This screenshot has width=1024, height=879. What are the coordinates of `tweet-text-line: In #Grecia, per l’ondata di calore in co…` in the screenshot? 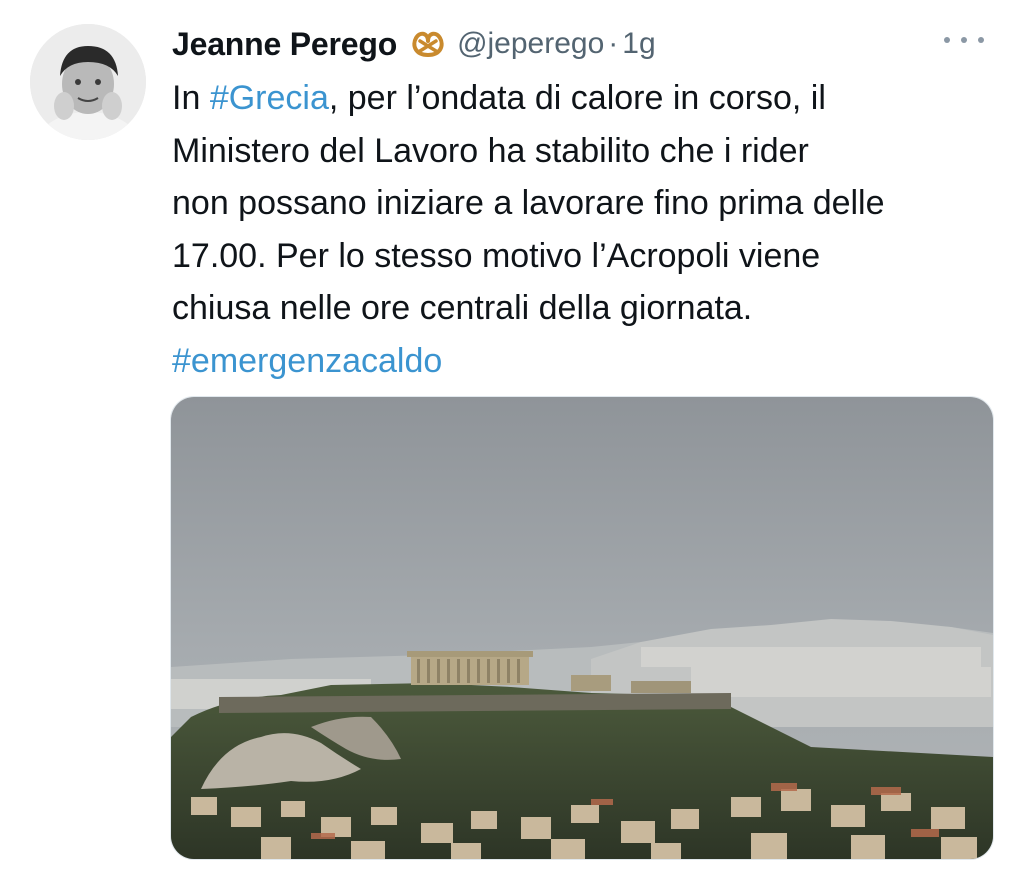 It's located at (499, 98).